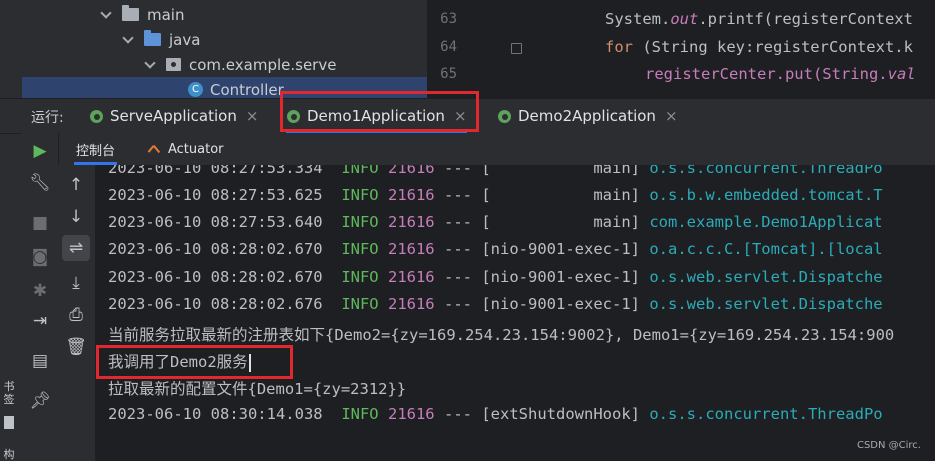  What do you see at coordinates (173, 64) in the screenshot?
I see `package-icon` at bounding box center [173, 64].